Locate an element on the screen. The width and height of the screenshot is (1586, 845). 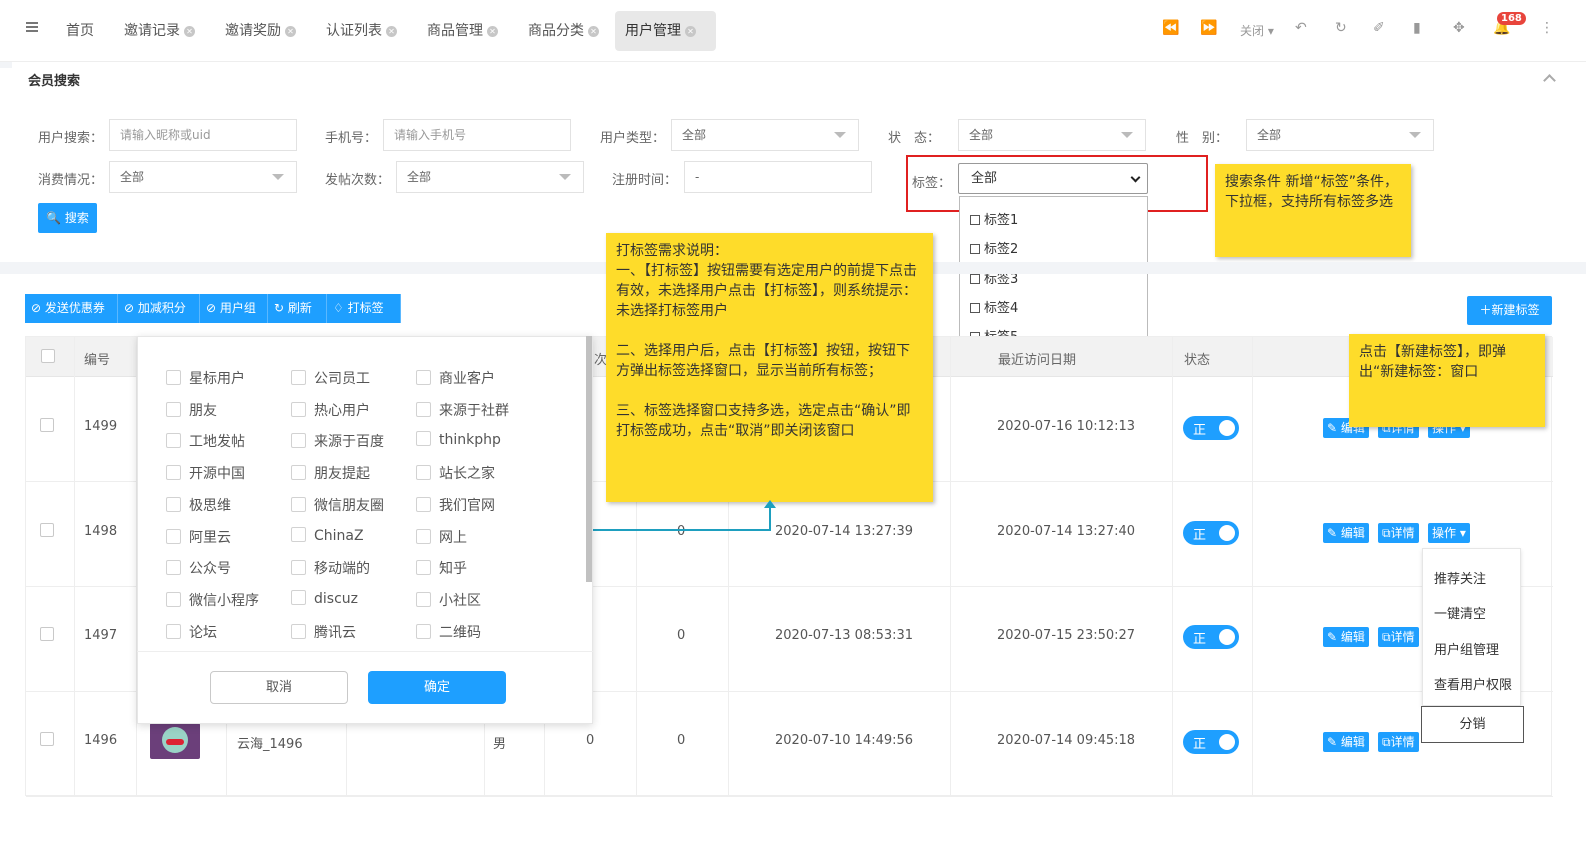
user-group-button: ⊘ 用户组 is located at coordinates (234, 308).